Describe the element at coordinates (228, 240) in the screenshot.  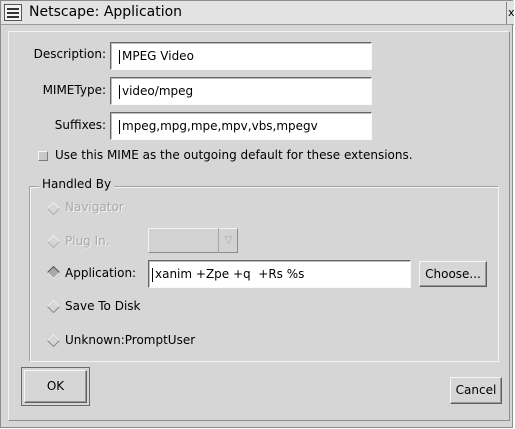
I see `dropdown-arrow-icon: ▽` at that location.